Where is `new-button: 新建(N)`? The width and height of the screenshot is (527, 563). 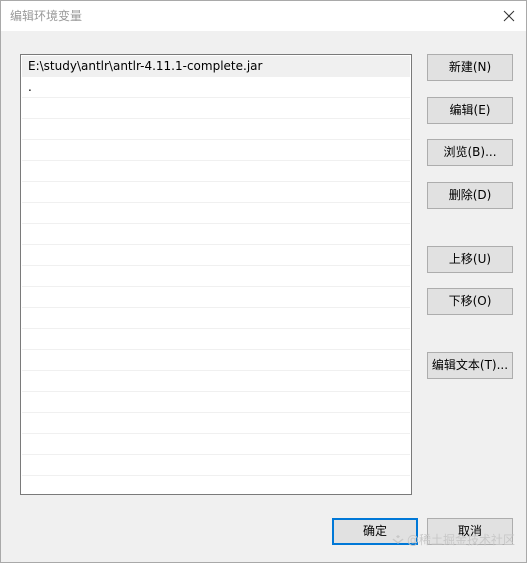 new-button: 新建(N) is located at coordinates (470, 67).